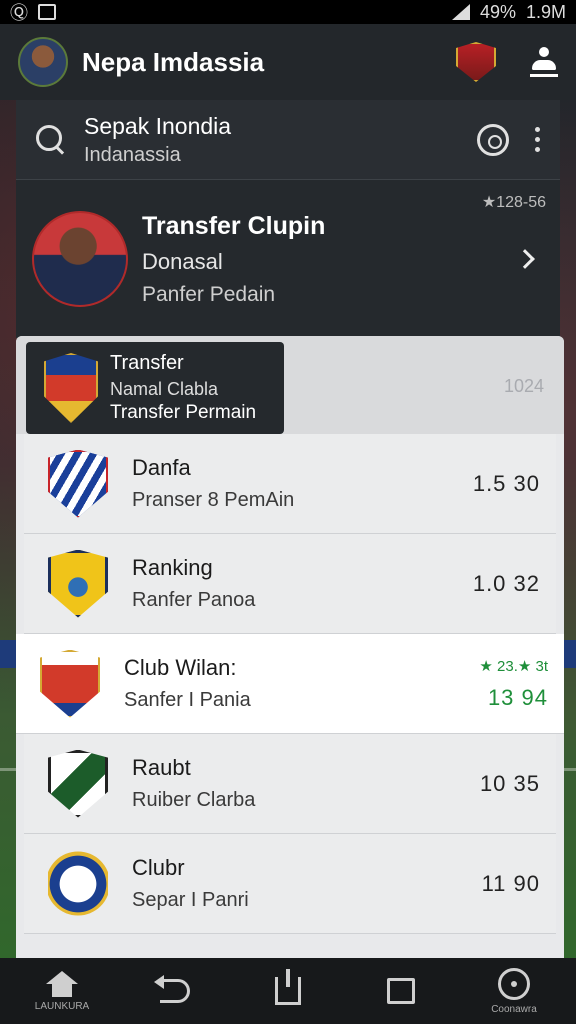 Image resolution: width=576 pixels, height=1024 pixels. I want to click on row-text: Club Wilan: Sanfer I Pania, so click(301, 683).